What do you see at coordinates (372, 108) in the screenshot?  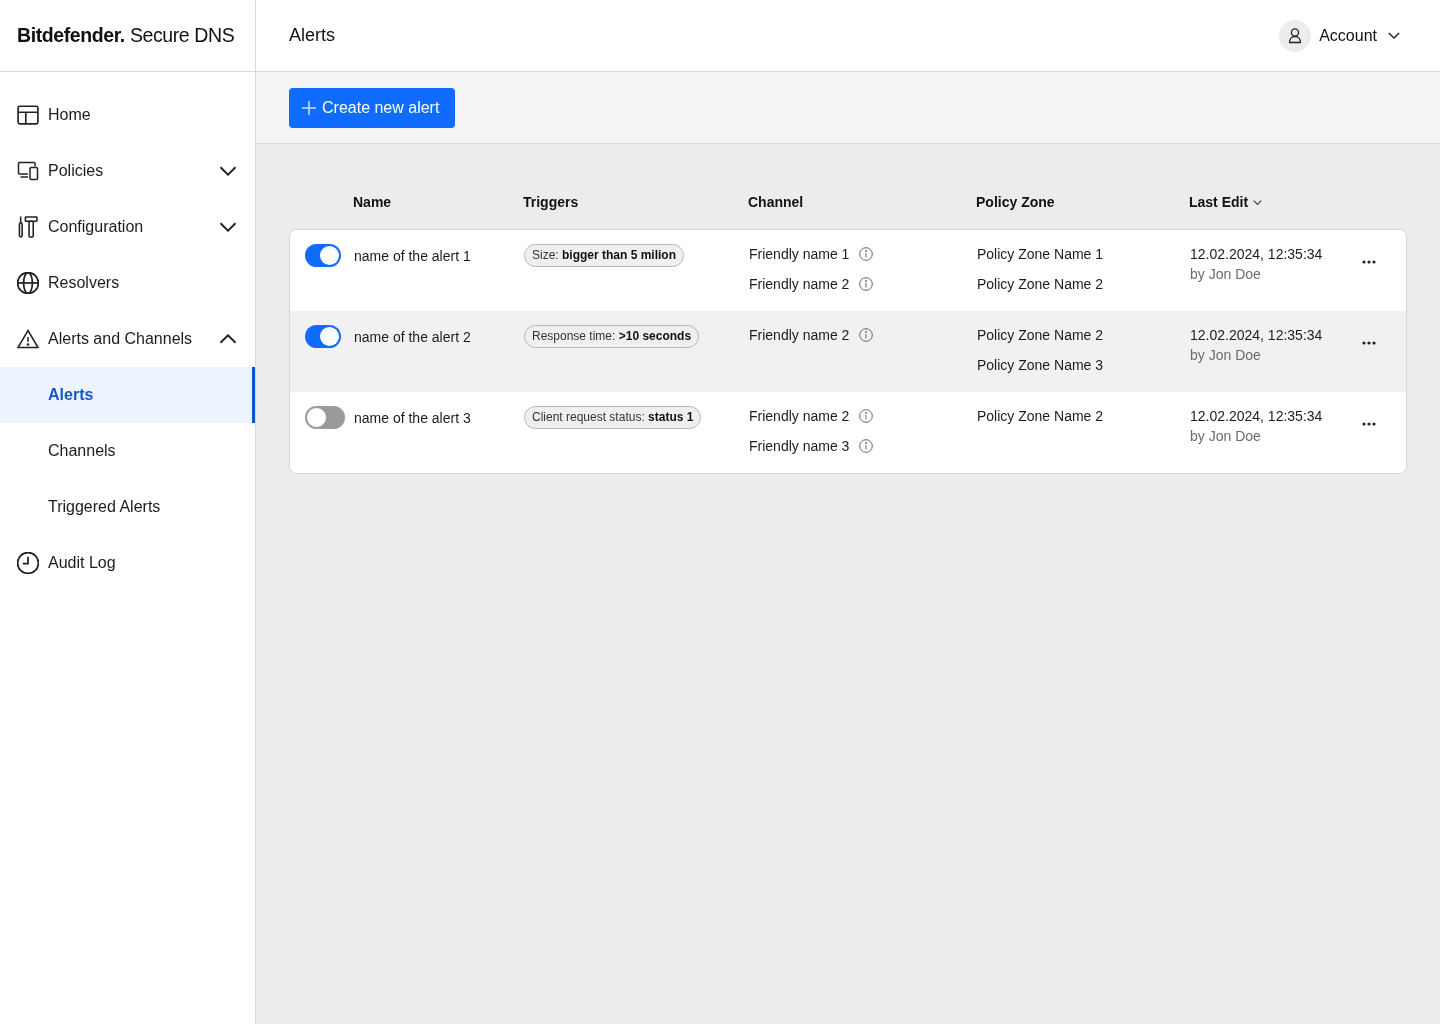 I see `create-alert-button: Create new alert` at bounding box center [372, 108].